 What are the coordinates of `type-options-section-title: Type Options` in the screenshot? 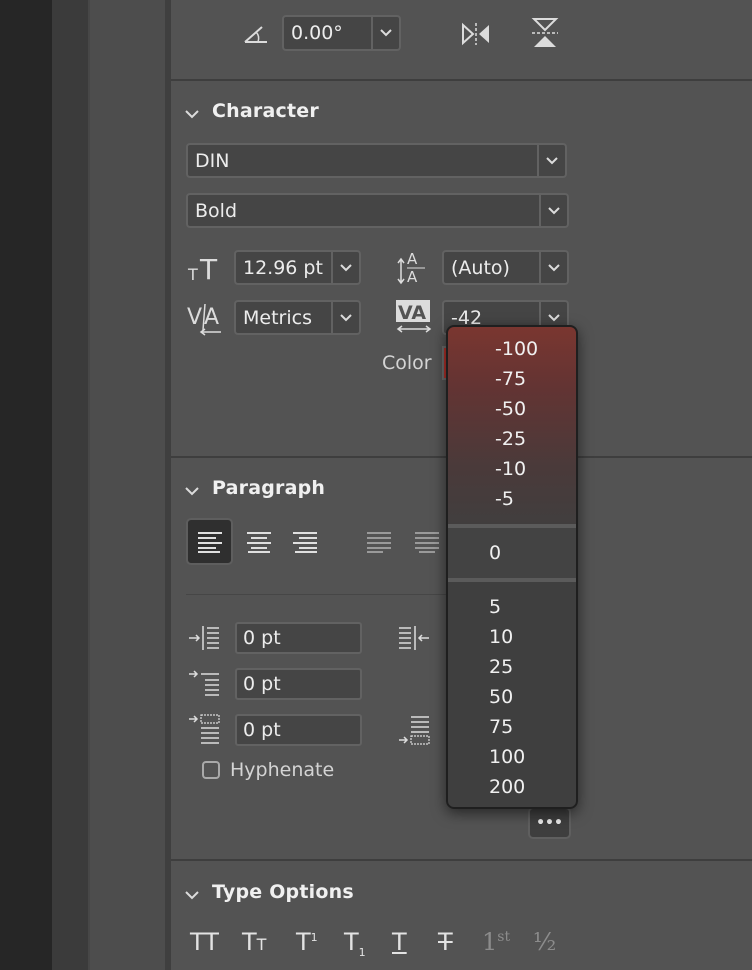 It's located at (283, 892).